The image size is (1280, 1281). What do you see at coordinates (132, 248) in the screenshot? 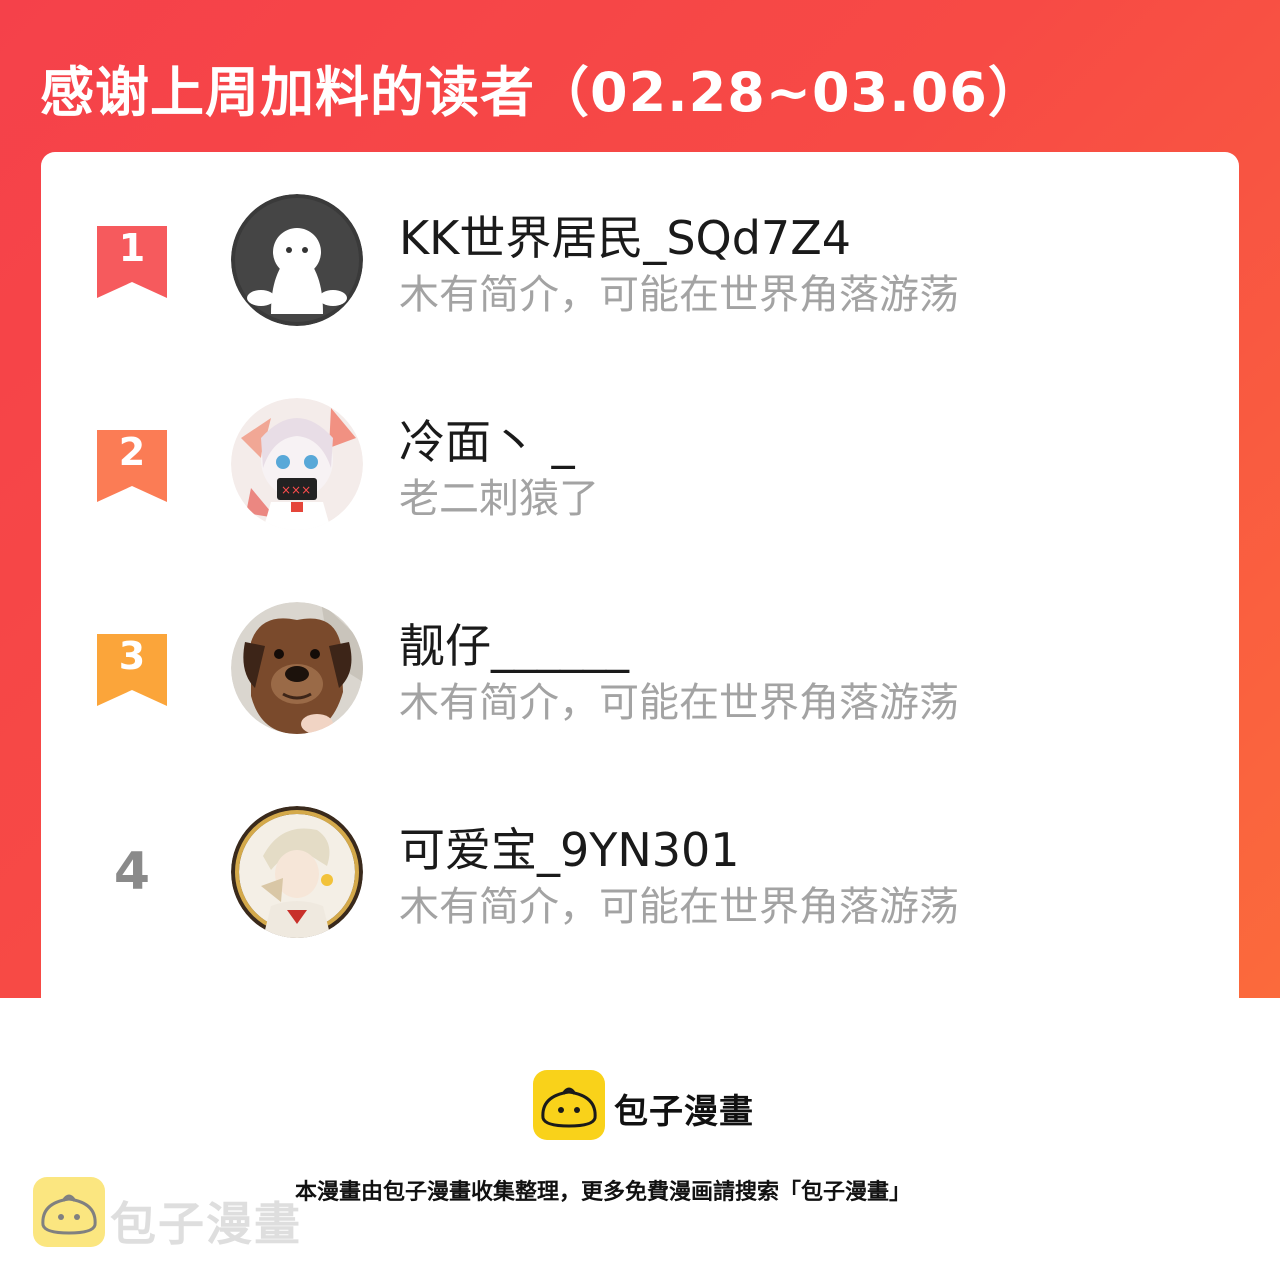
I see `rank-number: 1` at bounding box center [132, 248].